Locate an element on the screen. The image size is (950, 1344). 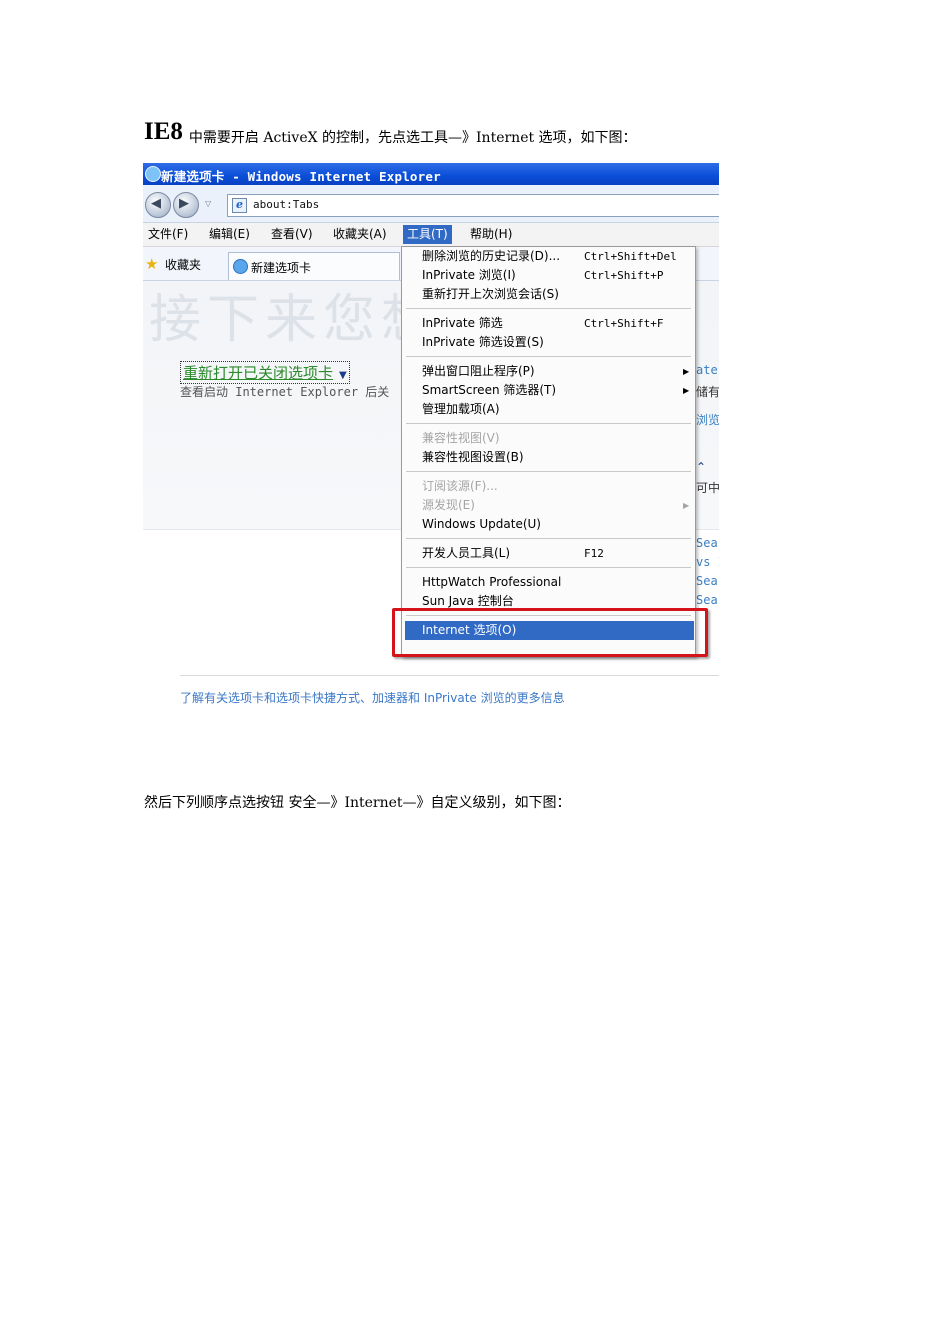
page-icon: e is located at coordinates (239, 205).